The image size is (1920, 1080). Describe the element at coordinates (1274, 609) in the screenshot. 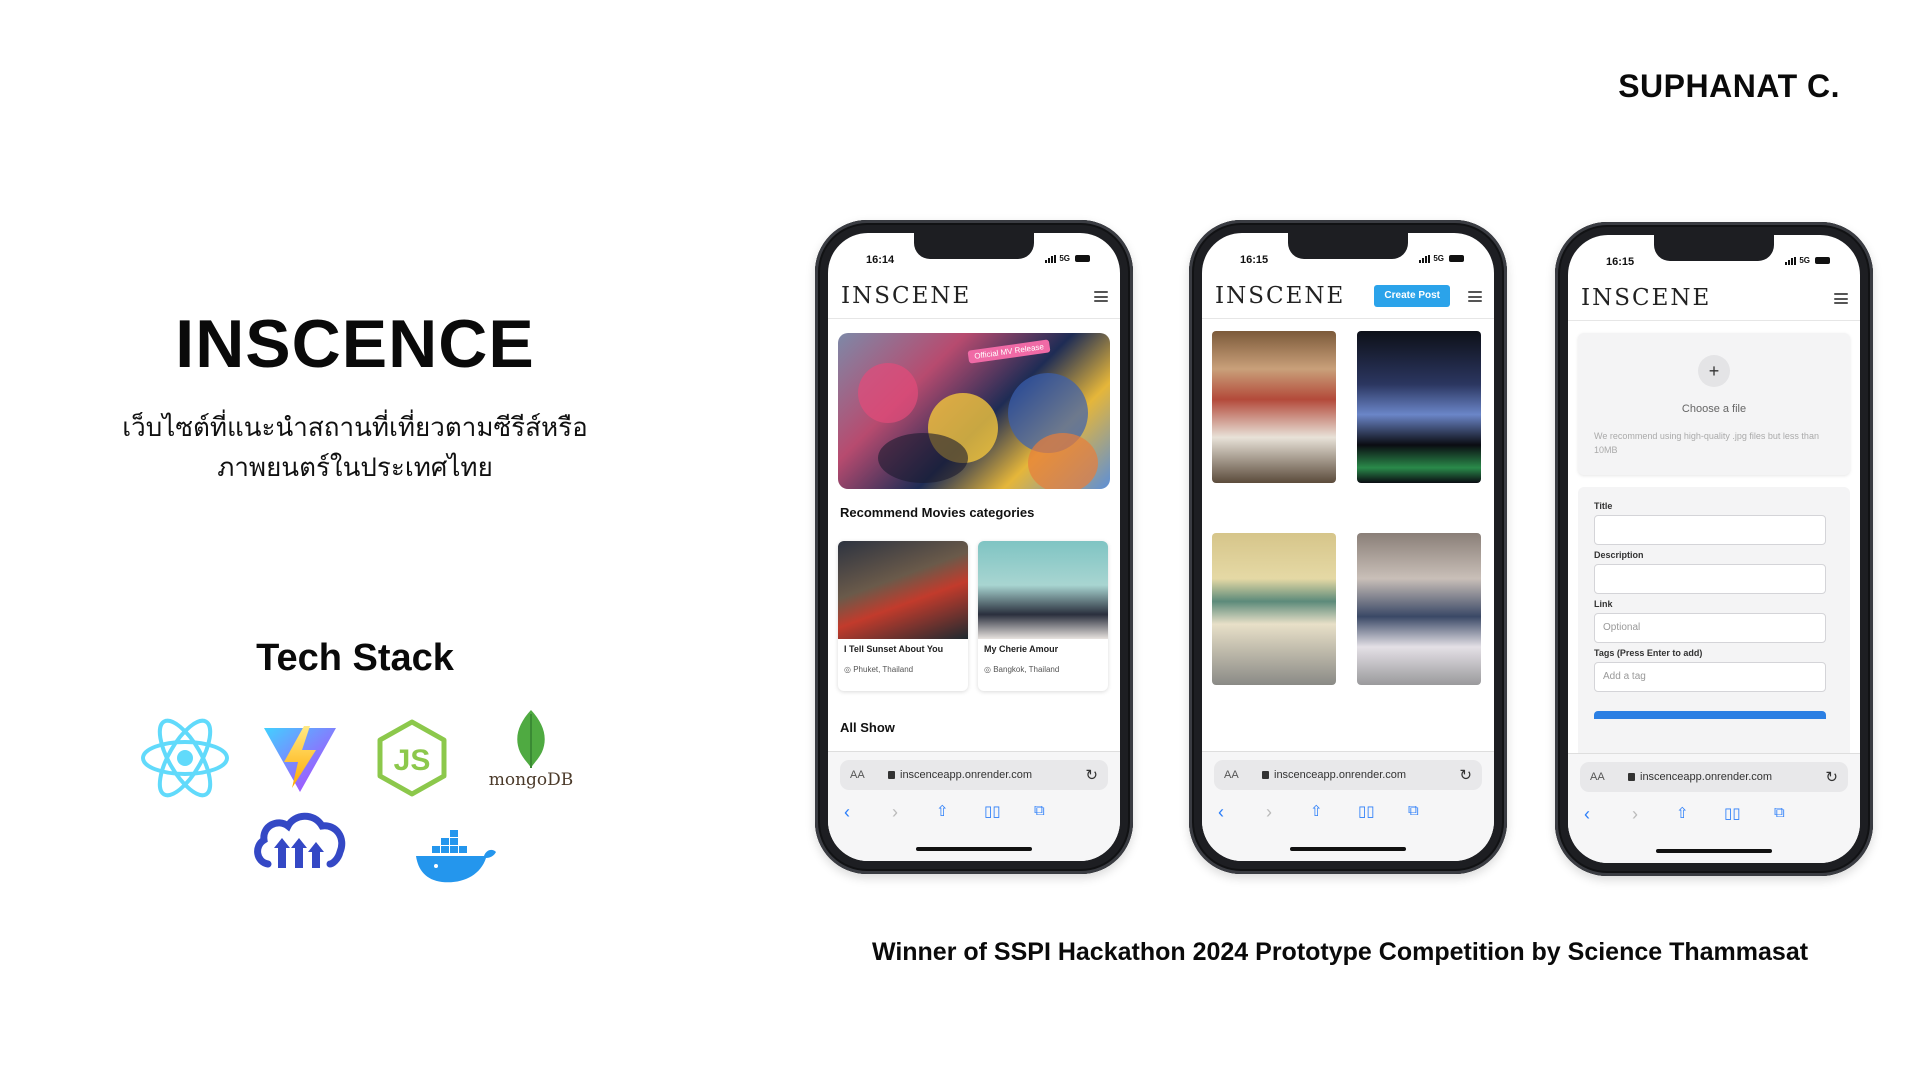

I see `post-image-street-building` at that location.